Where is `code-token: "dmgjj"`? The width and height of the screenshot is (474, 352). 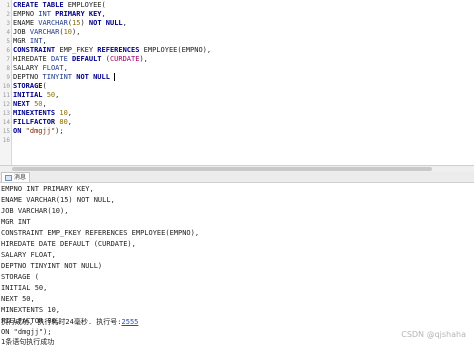
code-token: "dmgjj" is located at coordinates (40, 131).